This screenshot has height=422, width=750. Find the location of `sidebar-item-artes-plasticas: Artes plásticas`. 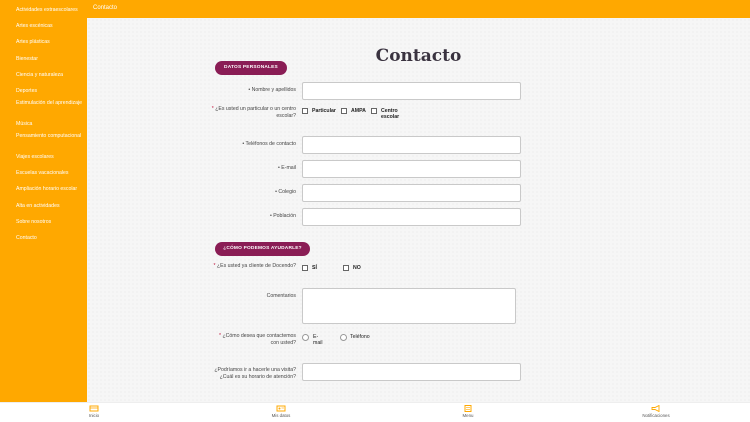

sidebar-item-artes-plasticas: Artes plásticas is located at coordinates (50, 43).